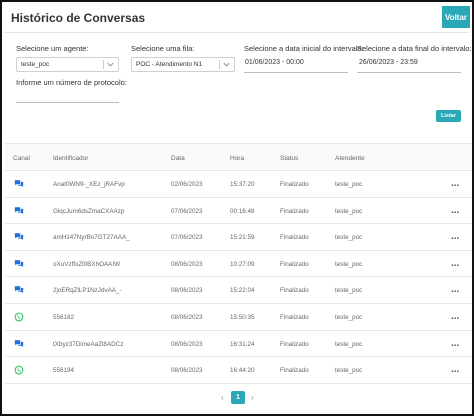 The image size is (474, 416). I want to click on header-identifier: Identificador, so click(71, 158).